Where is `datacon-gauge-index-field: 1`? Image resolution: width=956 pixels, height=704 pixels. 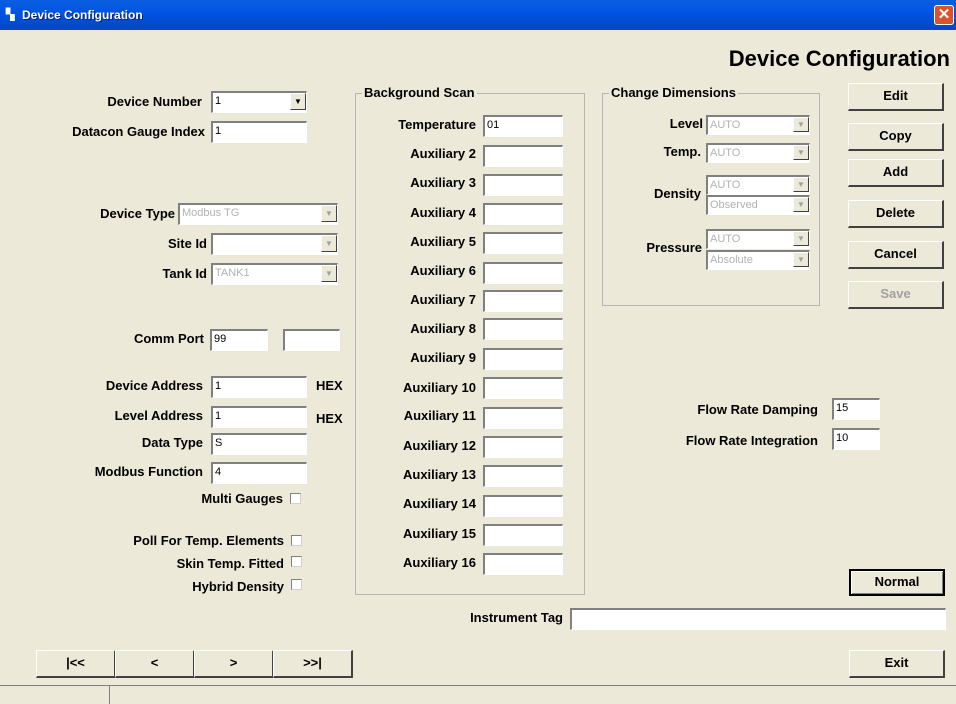
datacon-gauge-index-field: 1 is located at coordinates (259, 132).